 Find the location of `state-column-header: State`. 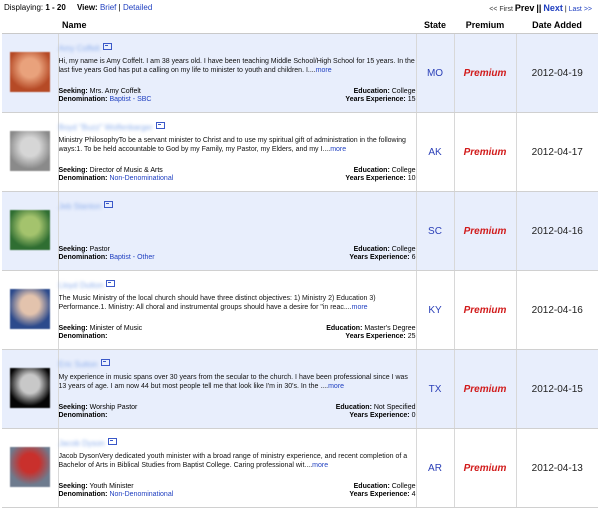

state-column-header: State is located at coordinates (435, 25).